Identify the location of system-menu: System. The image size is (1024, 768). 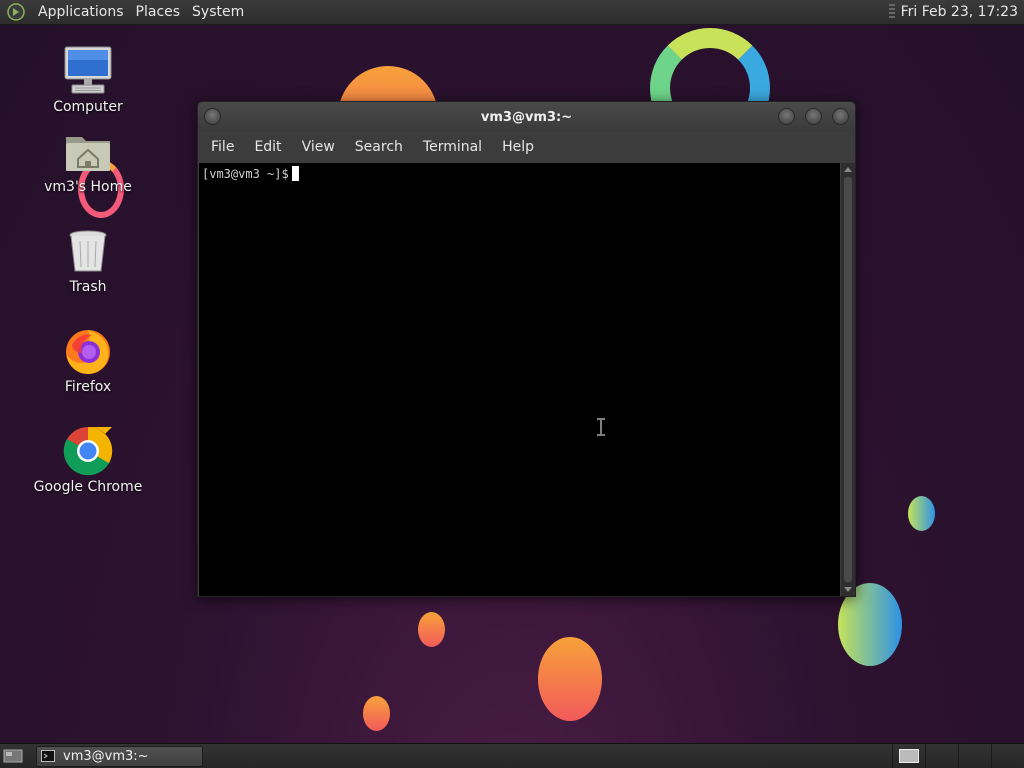
(218, 12).